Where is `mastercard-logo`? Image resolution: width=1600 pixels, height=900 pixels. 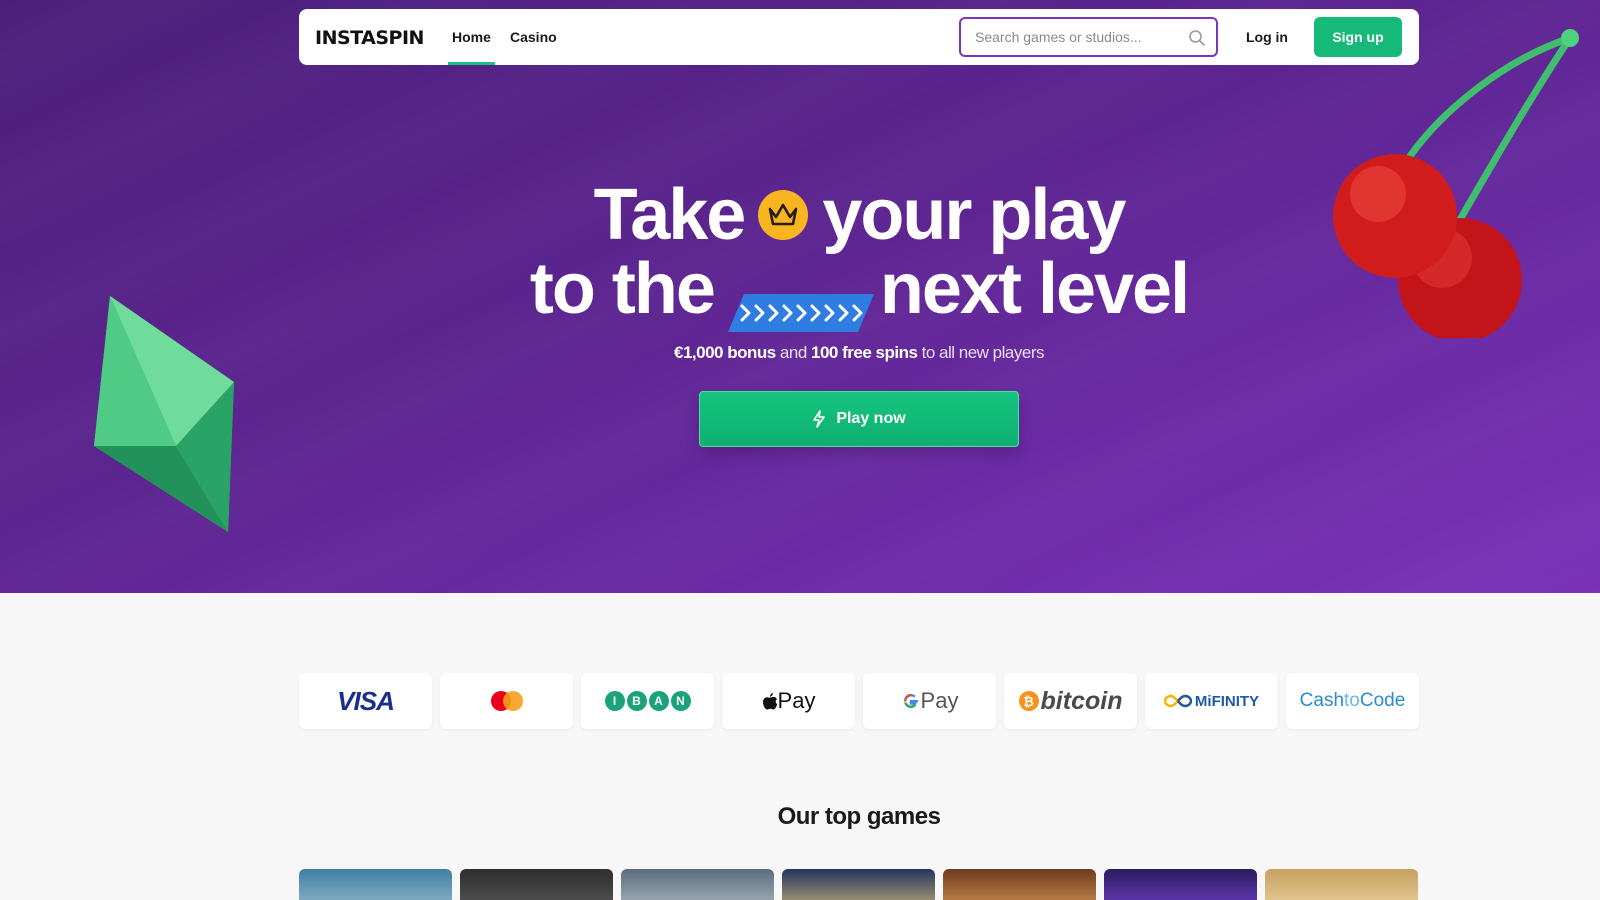 mastercard-logo is located at coordinates (506, 701).